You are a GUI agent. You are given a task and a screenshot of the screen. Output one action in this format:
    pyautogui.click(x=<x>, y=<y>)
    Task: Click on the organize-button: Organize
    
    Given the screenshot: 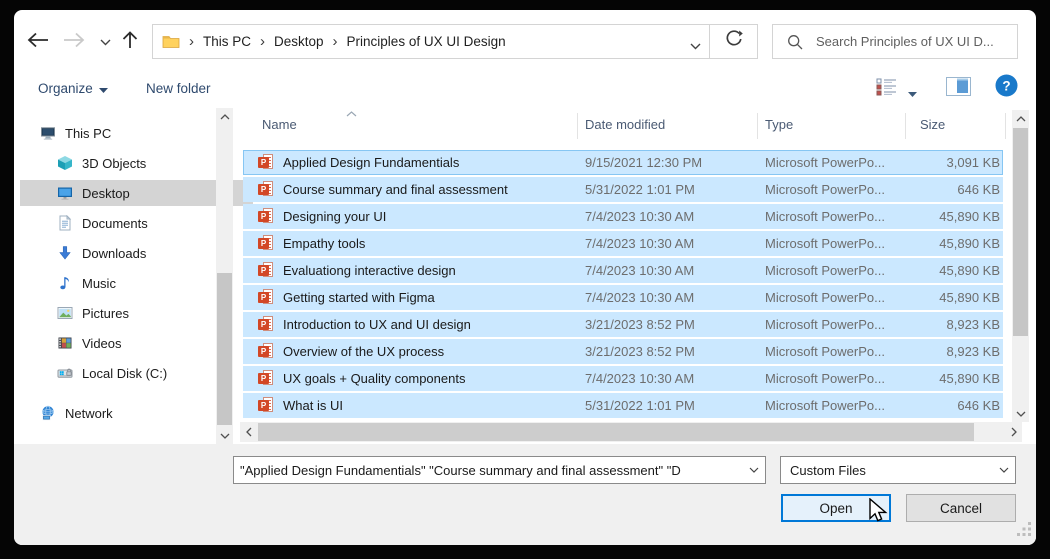 What is the action you would take?
    pyautogui.click(x=73, y=88)
    